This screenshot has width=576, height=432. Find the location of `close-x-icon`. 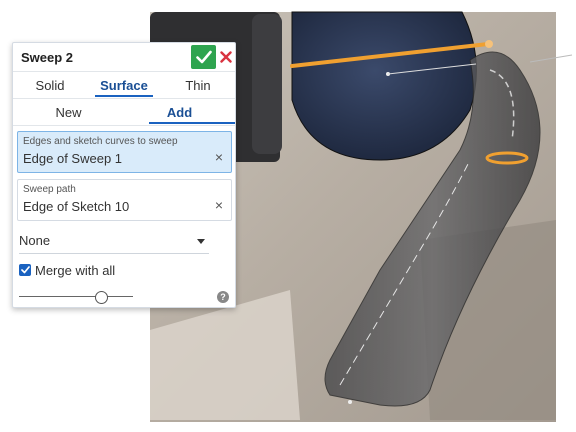

close-x-icon is located at coordinates (226, 57).